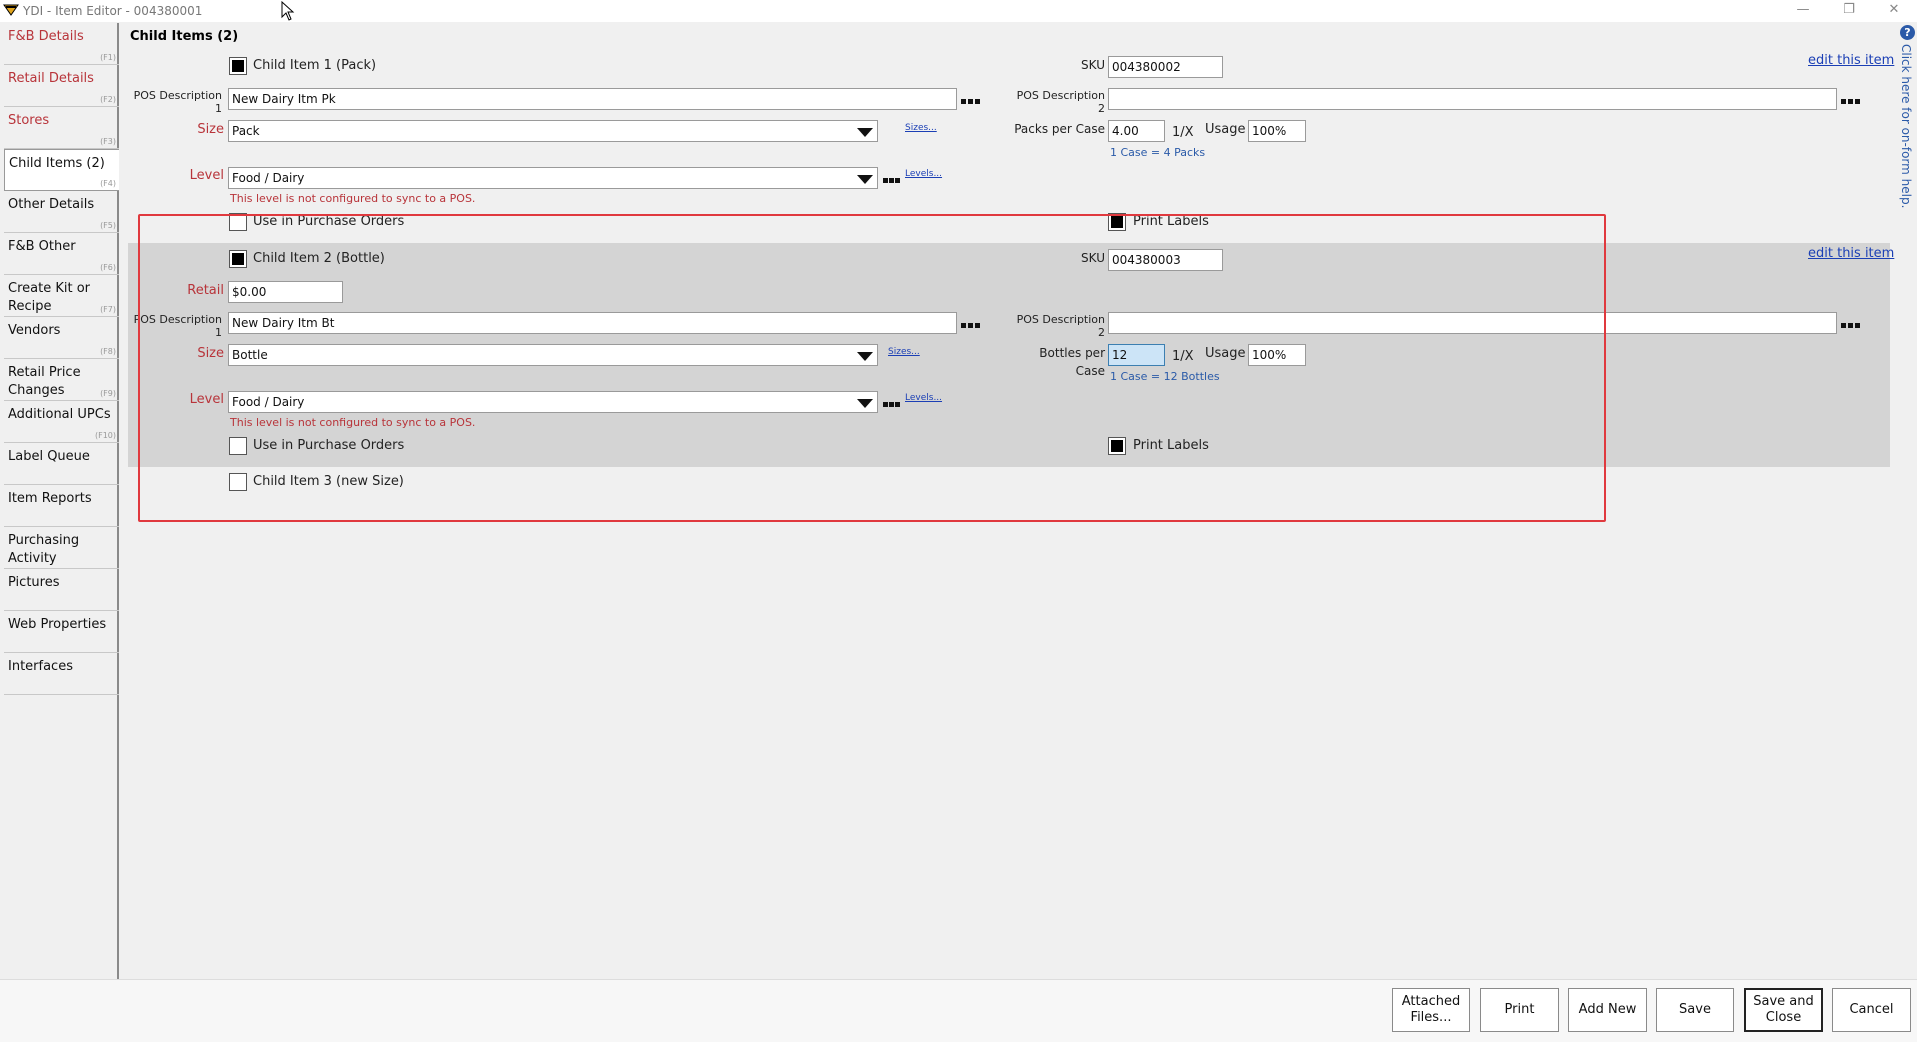 Image resolution: width=1917 pixels, height=1042 pixels. I want to click on shortcut-key: (F4), so click(108, 183).